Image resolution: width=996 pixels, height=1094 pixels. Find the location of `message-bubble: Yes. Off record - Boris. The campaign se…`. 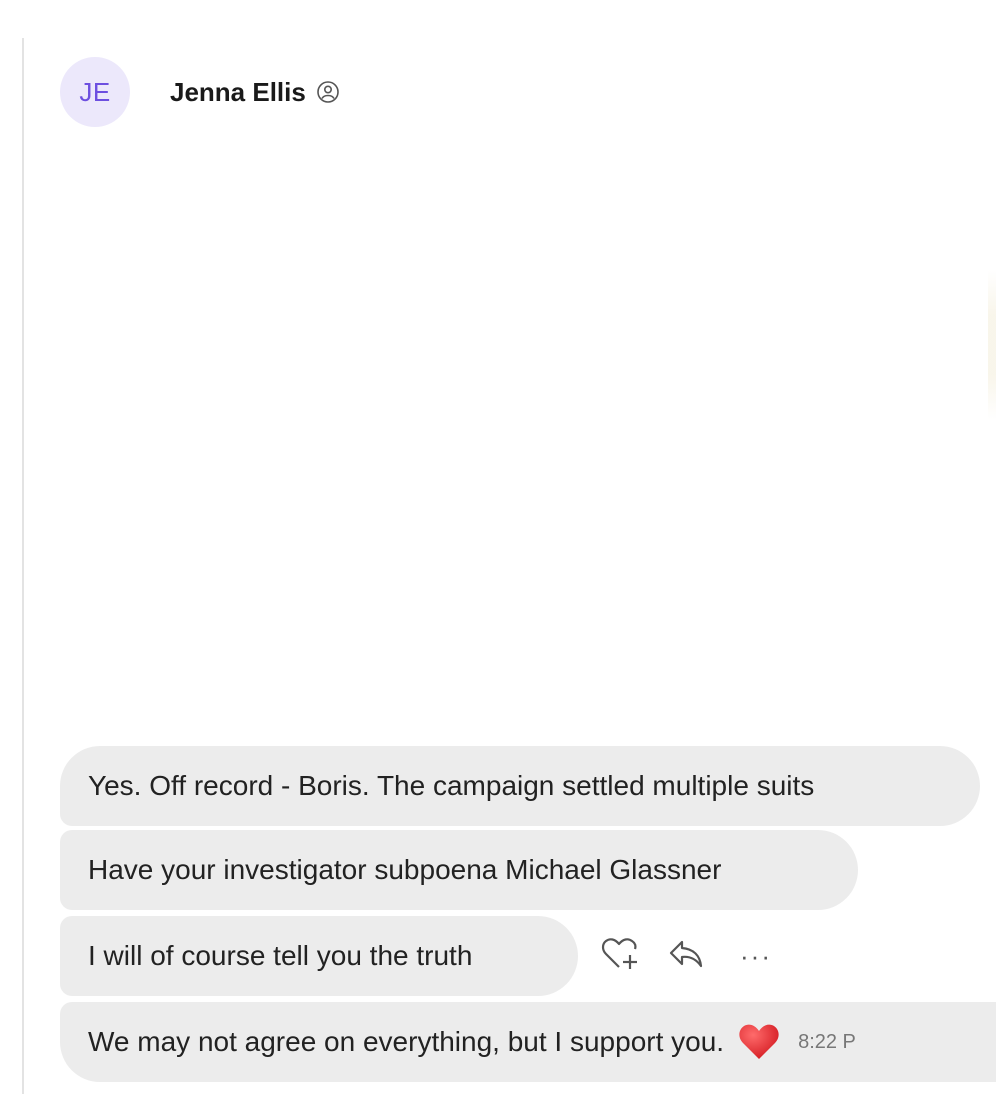

message-bubble: Yes. Off record - Boris. The campaign se… is located at coordinates (520, 786).